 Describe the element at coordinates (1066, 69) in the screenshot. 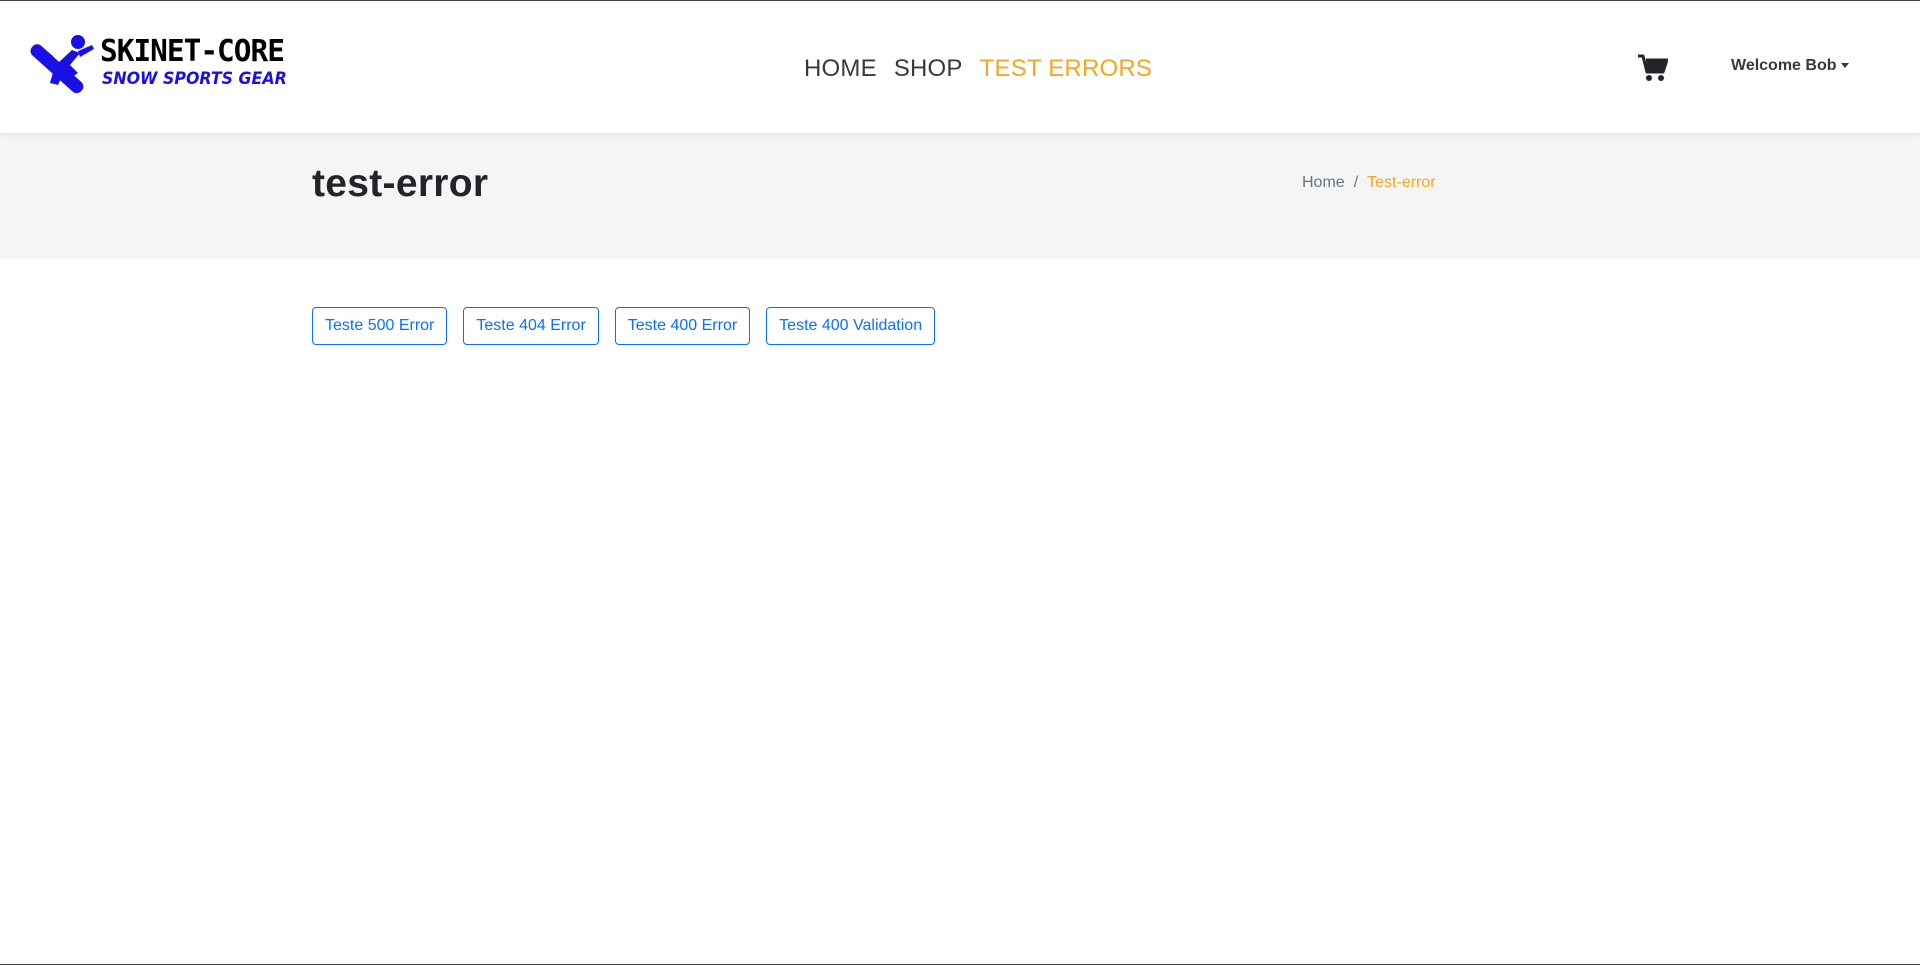

I see `nav-test-errors-link: TEST ERRORS` at that location.